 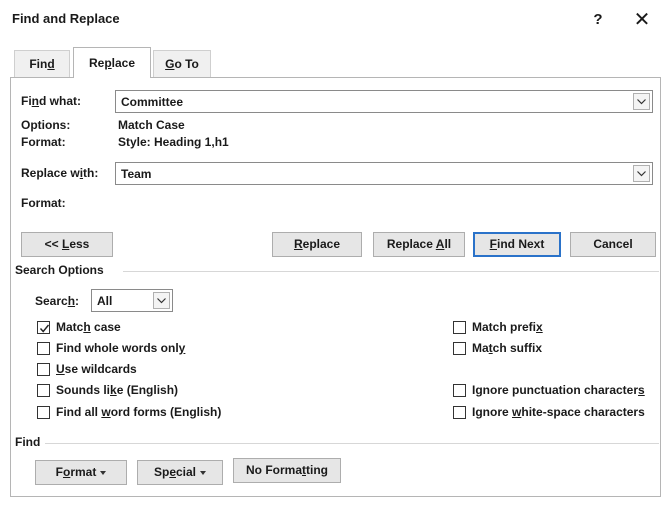 I want to click on replace-with-input: Team, so click(x=384, y=173).